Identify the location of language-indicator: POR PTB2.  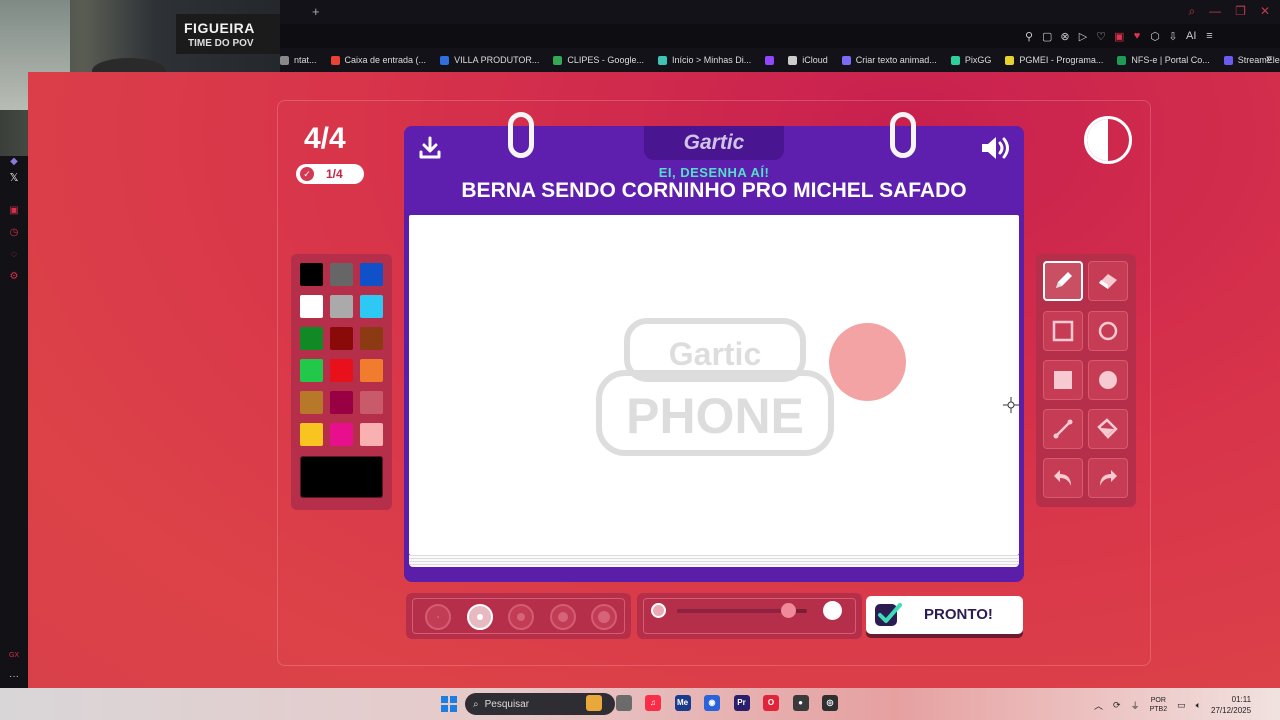
(1159, 705).